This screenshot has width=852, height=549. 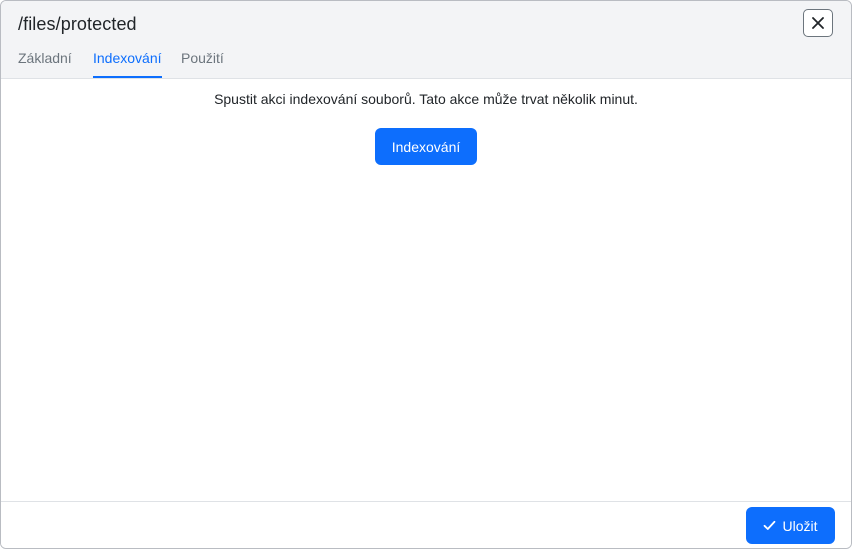 I want to click on save-button: Uložit, so click(x=790, y=525).